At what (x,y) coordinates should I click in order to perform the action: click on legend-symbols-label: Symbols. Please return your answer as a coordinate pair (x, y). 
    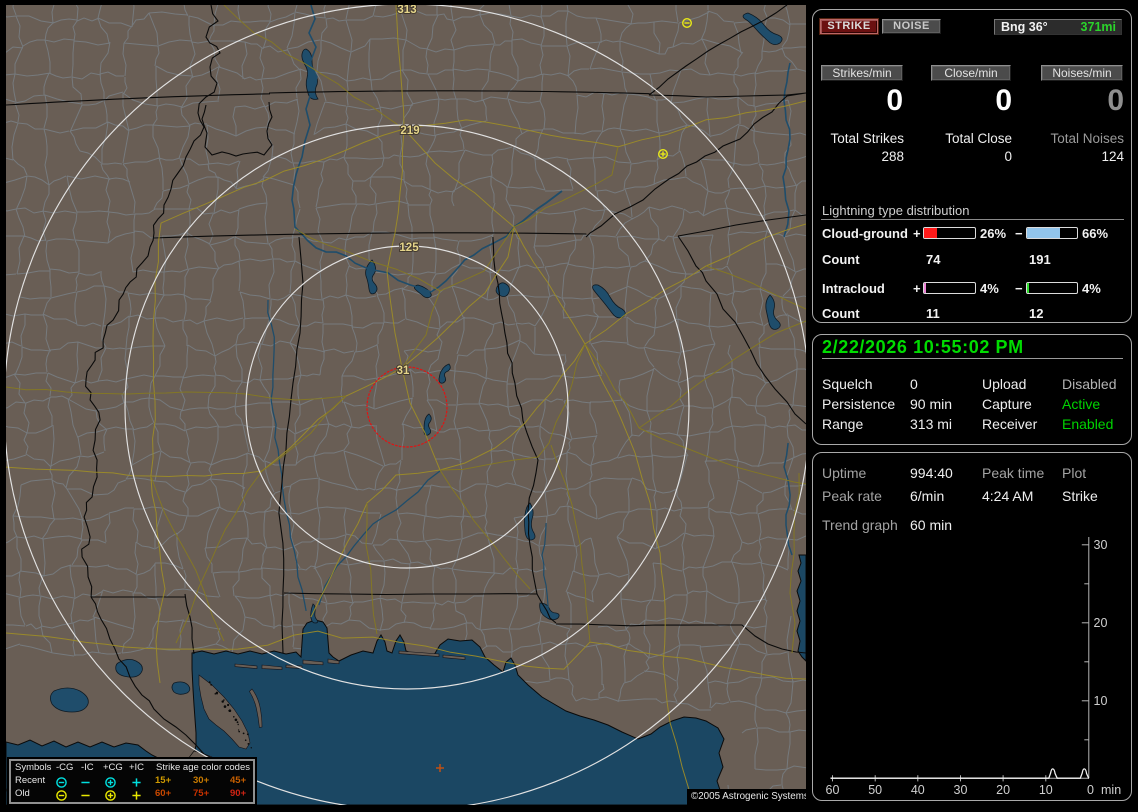
    Looking at the image, I should click on (33, 767).